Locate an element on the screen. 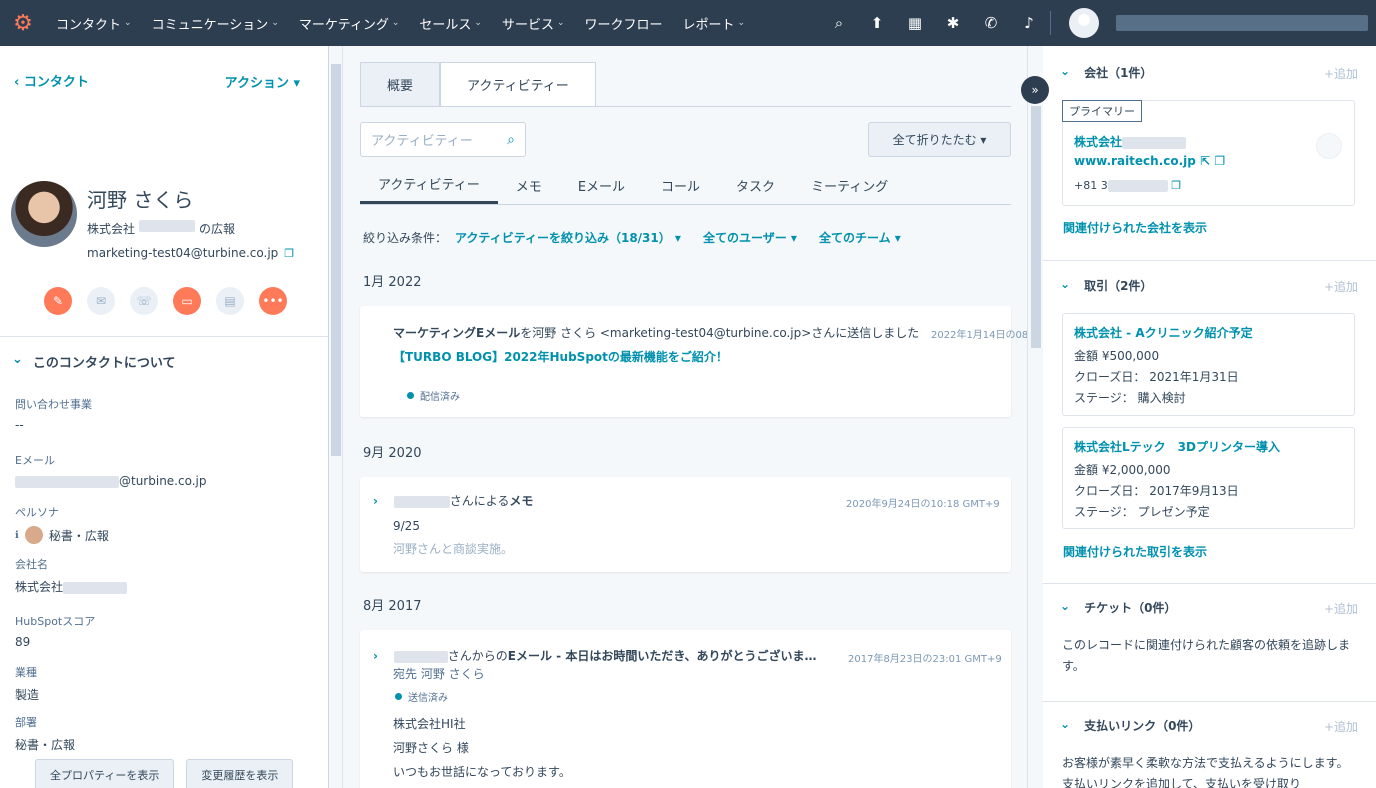 This screenshot has width=1376, height=788. add-deal-button: +追加 is located at coordinates (1341, 286).